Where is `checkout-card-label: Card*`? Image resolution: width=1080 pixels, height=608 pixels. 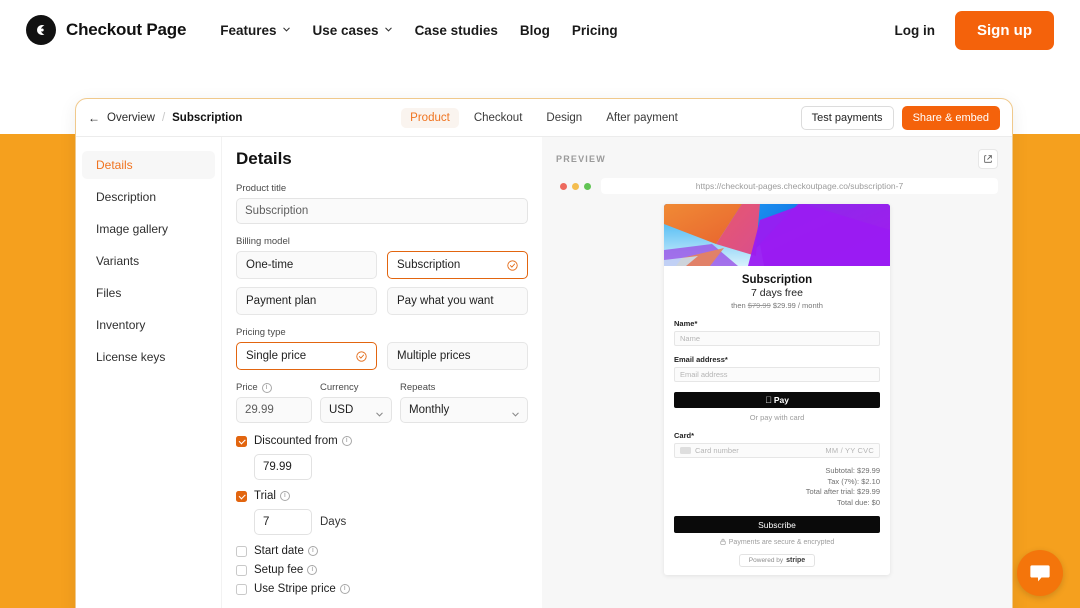
checkout-card-label: Card* is located at coordinates (777, 435).